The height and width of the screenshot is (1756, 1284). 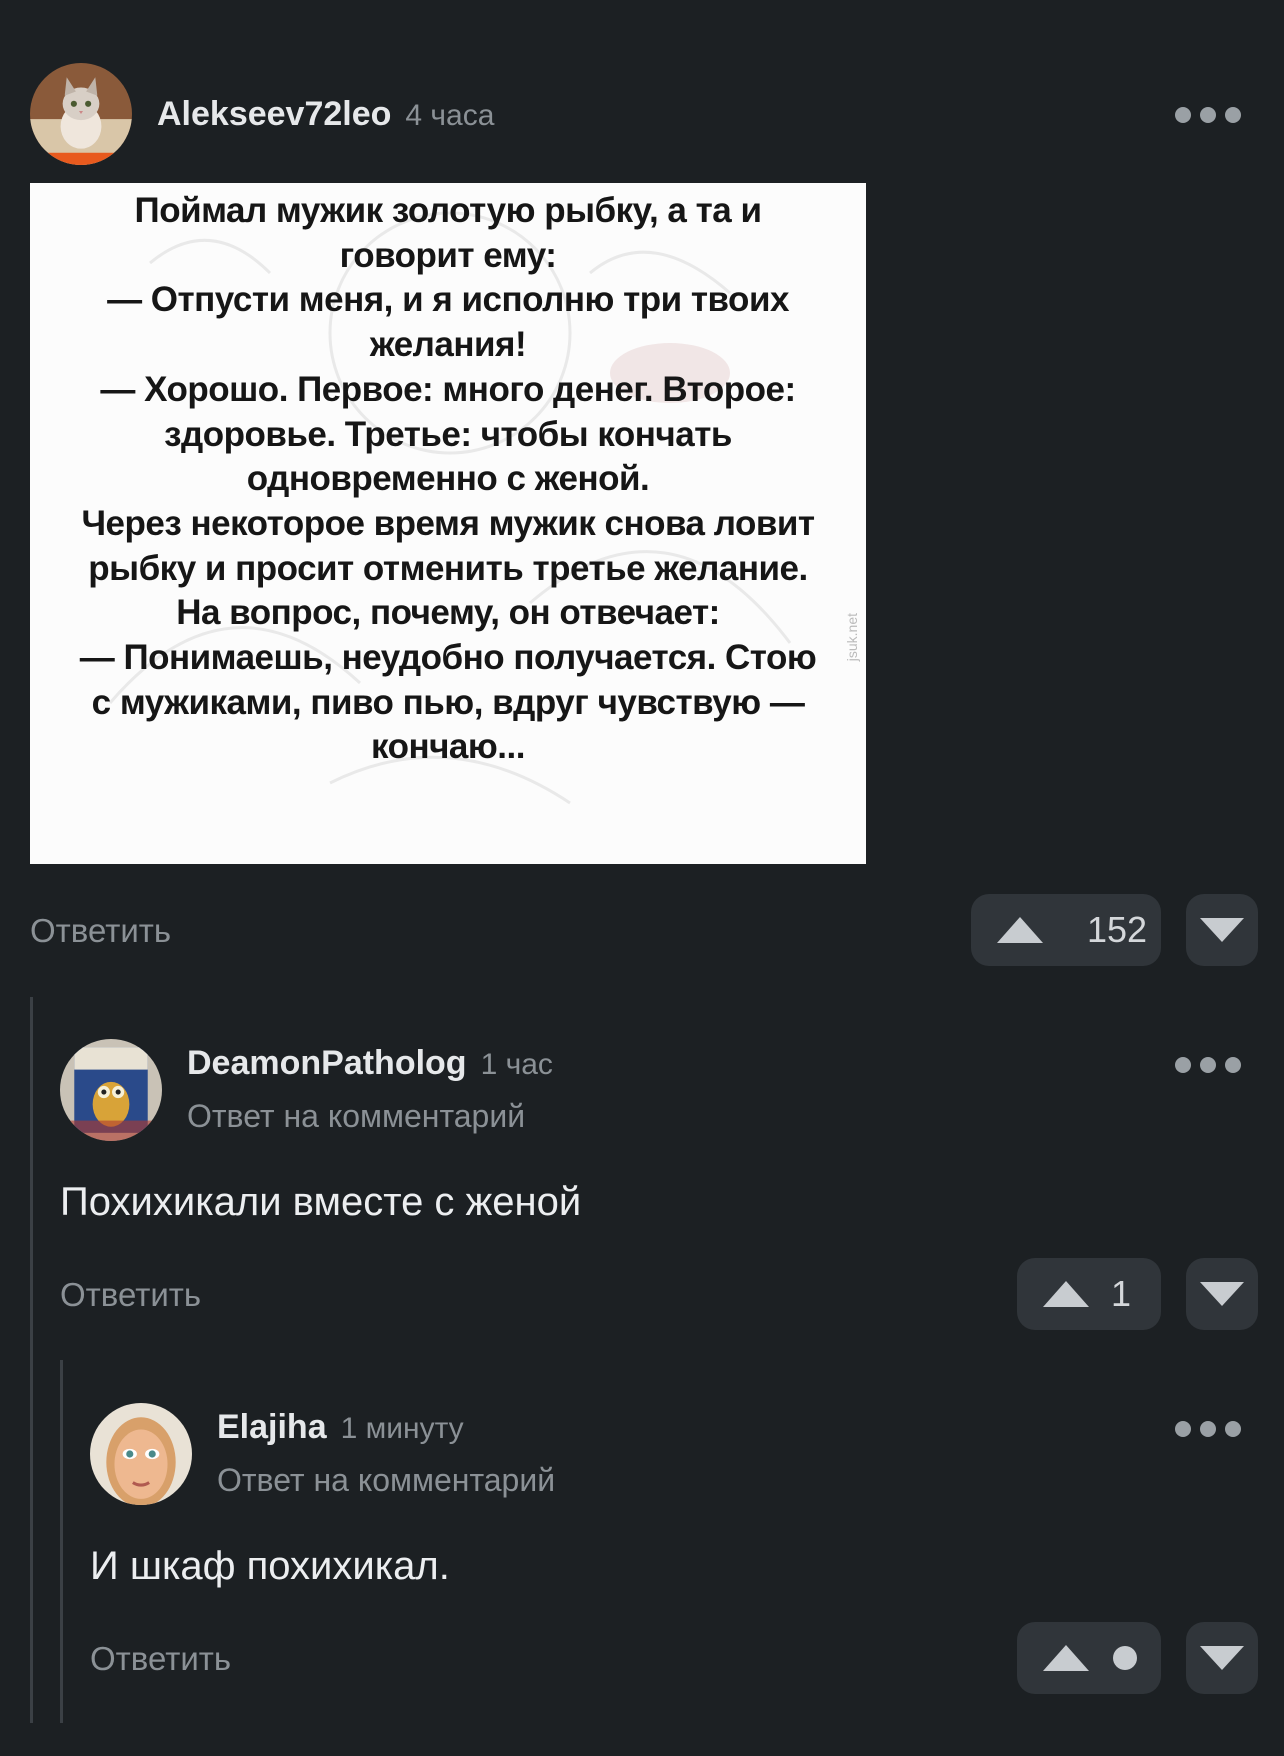 I want to click on meme-line: рыбку и просит отменить третье желание., so click(x=448, y=568).